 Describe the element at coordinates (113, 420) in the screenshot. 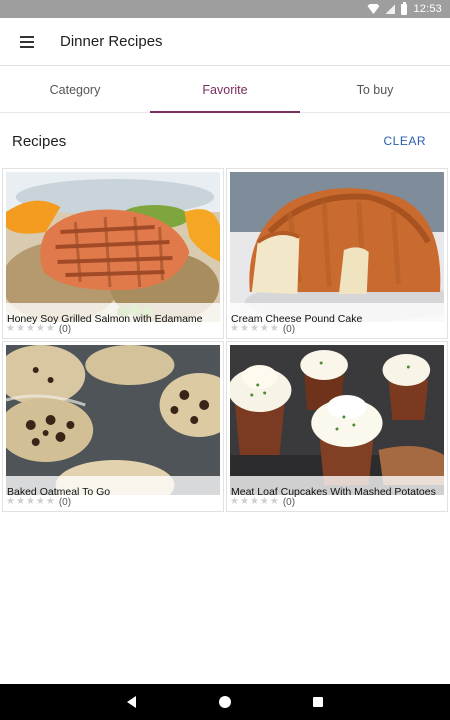

I see `recipe-image-oatmeal` at that location.